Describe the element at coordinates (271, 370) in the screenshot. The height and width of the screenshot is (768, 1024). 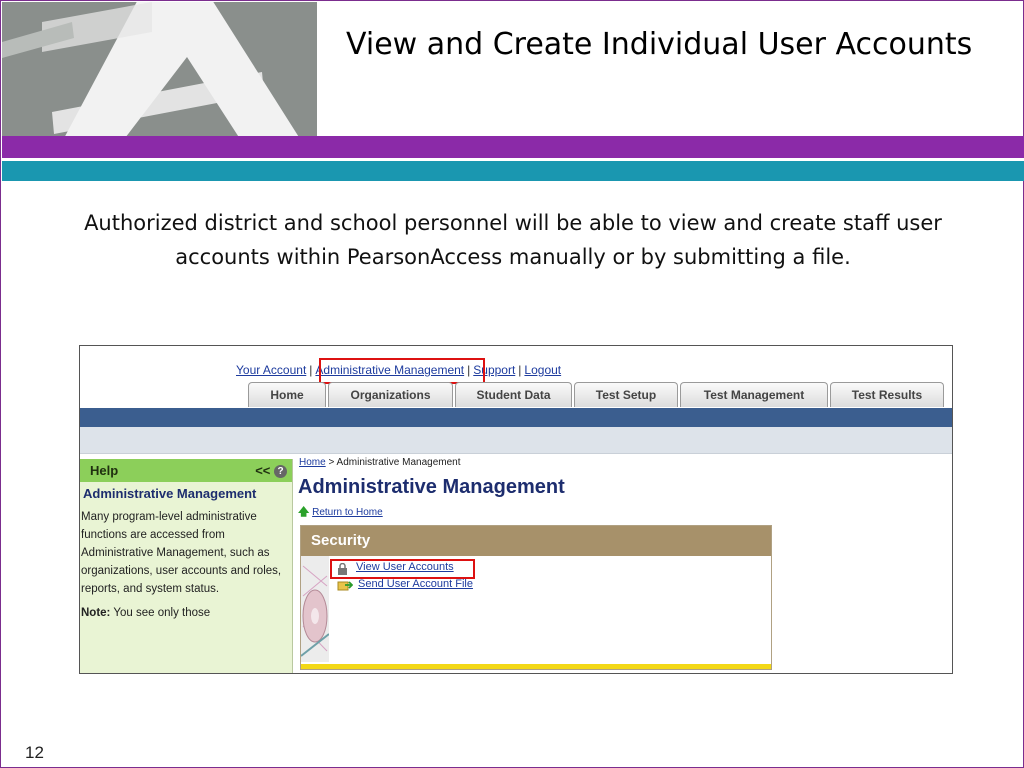
I see `your-account-link: Your Account` at that location.